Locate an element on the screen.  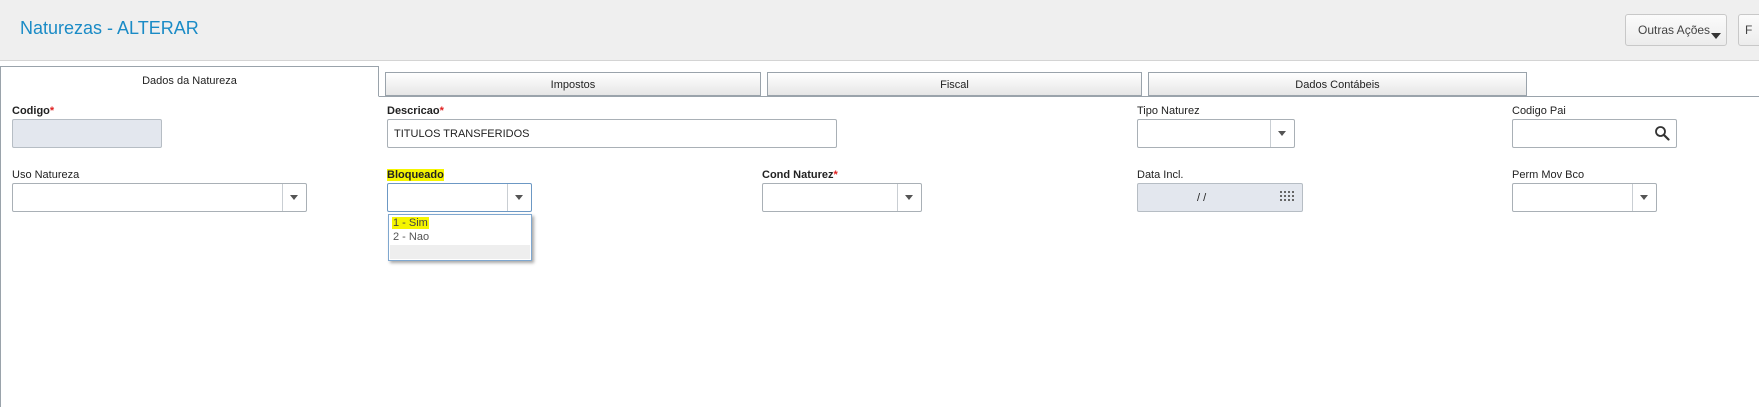
calendar-icon is located at coordinates (1288, 197).